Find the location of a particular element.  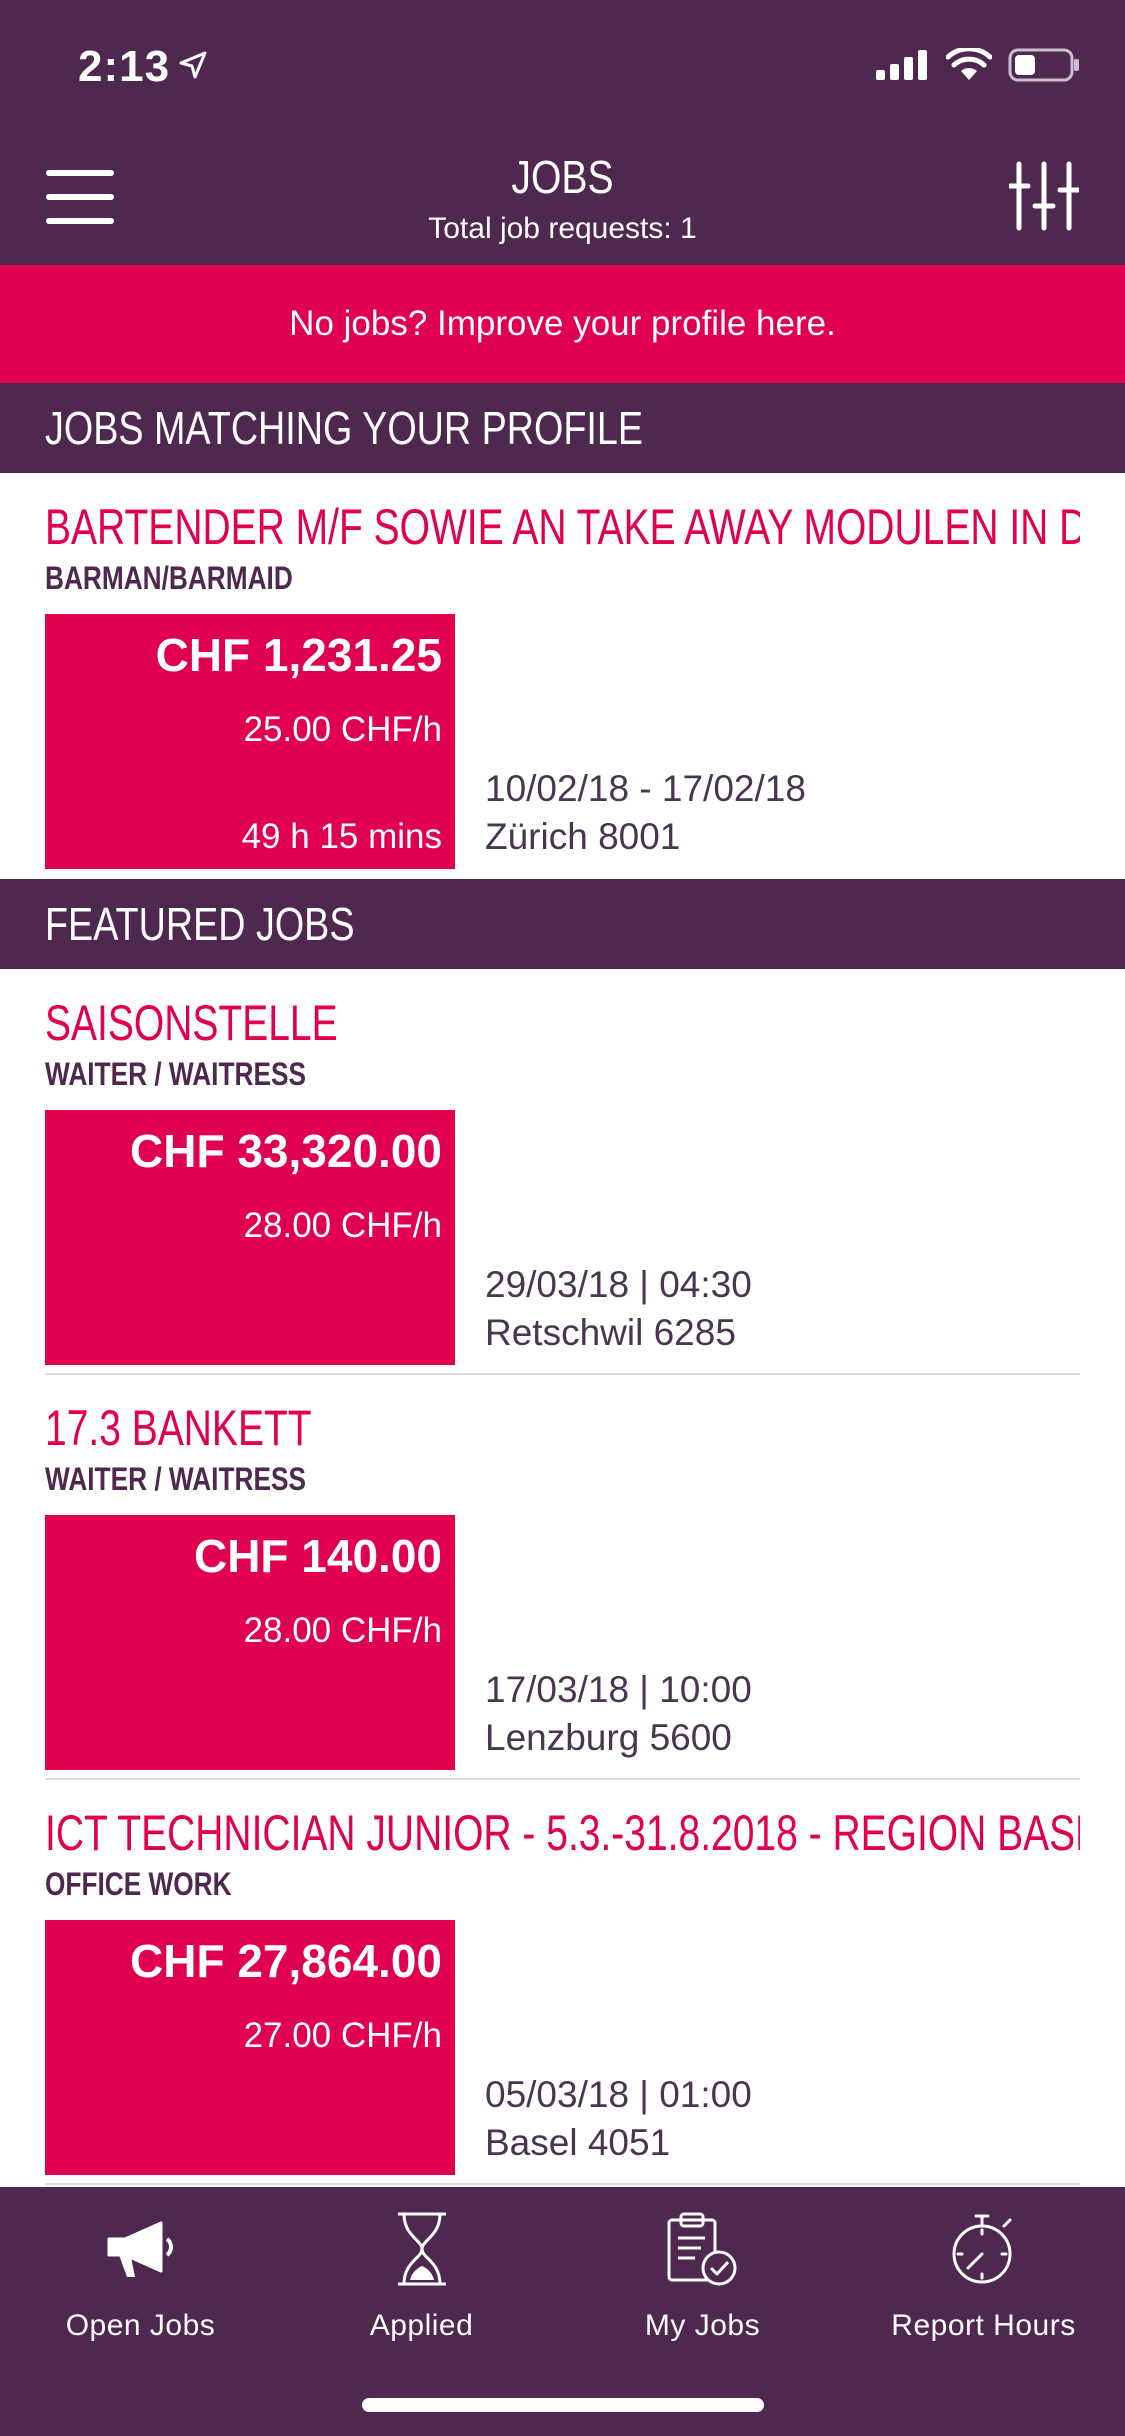

pay-box: CHF 33,320.00 28.00 CHF/h is located at coordinates (250, 1237).